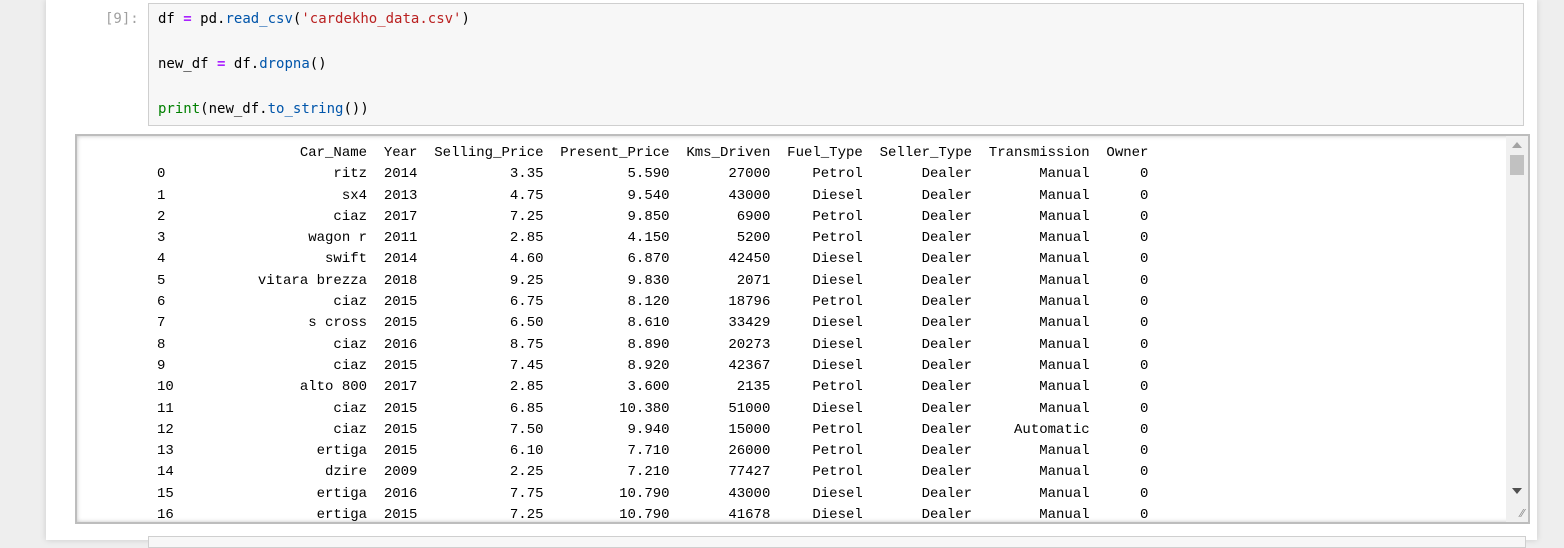 The width and height of the screenshot is (1564, 548). What do you see at coordinates (488, 387) in the screenshot?
I see `output-cell: 2.85` at bounding box center [488, 387].